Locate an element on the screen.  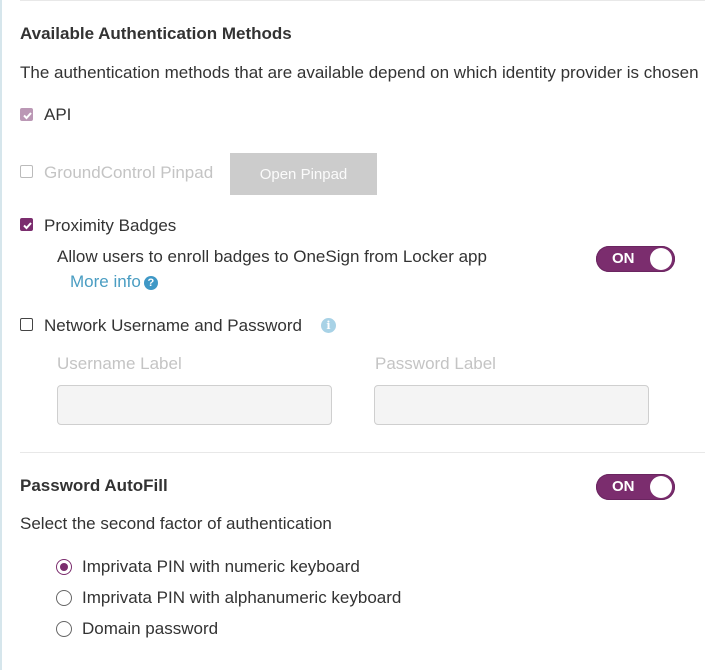
option-alphanumeric-pin-label: Imprivata PIN with alphanumeric keyboard is located at coordinates (242, 597).